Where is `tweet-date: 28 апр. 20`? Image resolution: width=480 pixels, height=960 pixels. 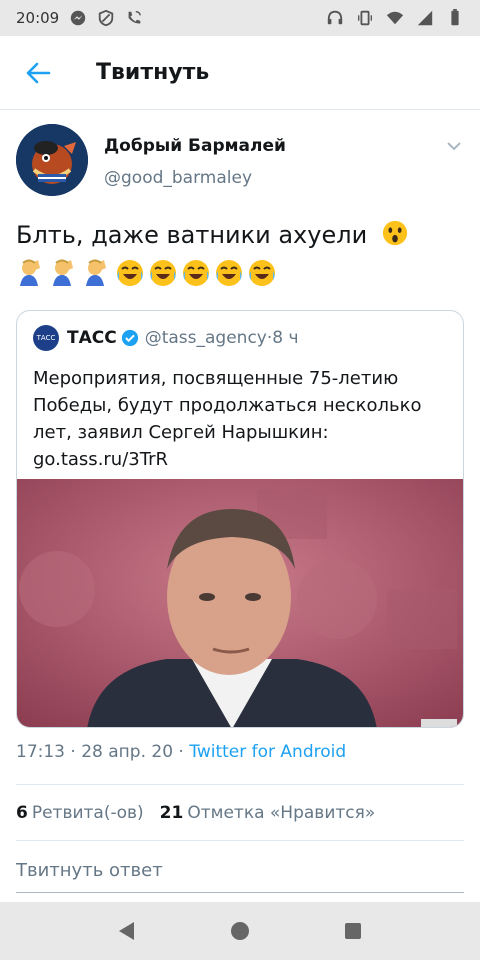
tweet-date: 28 апр. 20 is located at coordinates (127, 752).